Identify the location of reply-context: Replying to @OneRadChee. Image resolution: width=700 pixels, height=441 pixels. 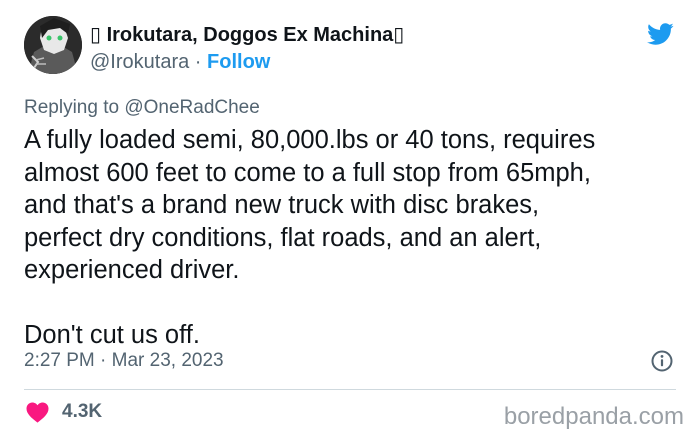
(142, 108).